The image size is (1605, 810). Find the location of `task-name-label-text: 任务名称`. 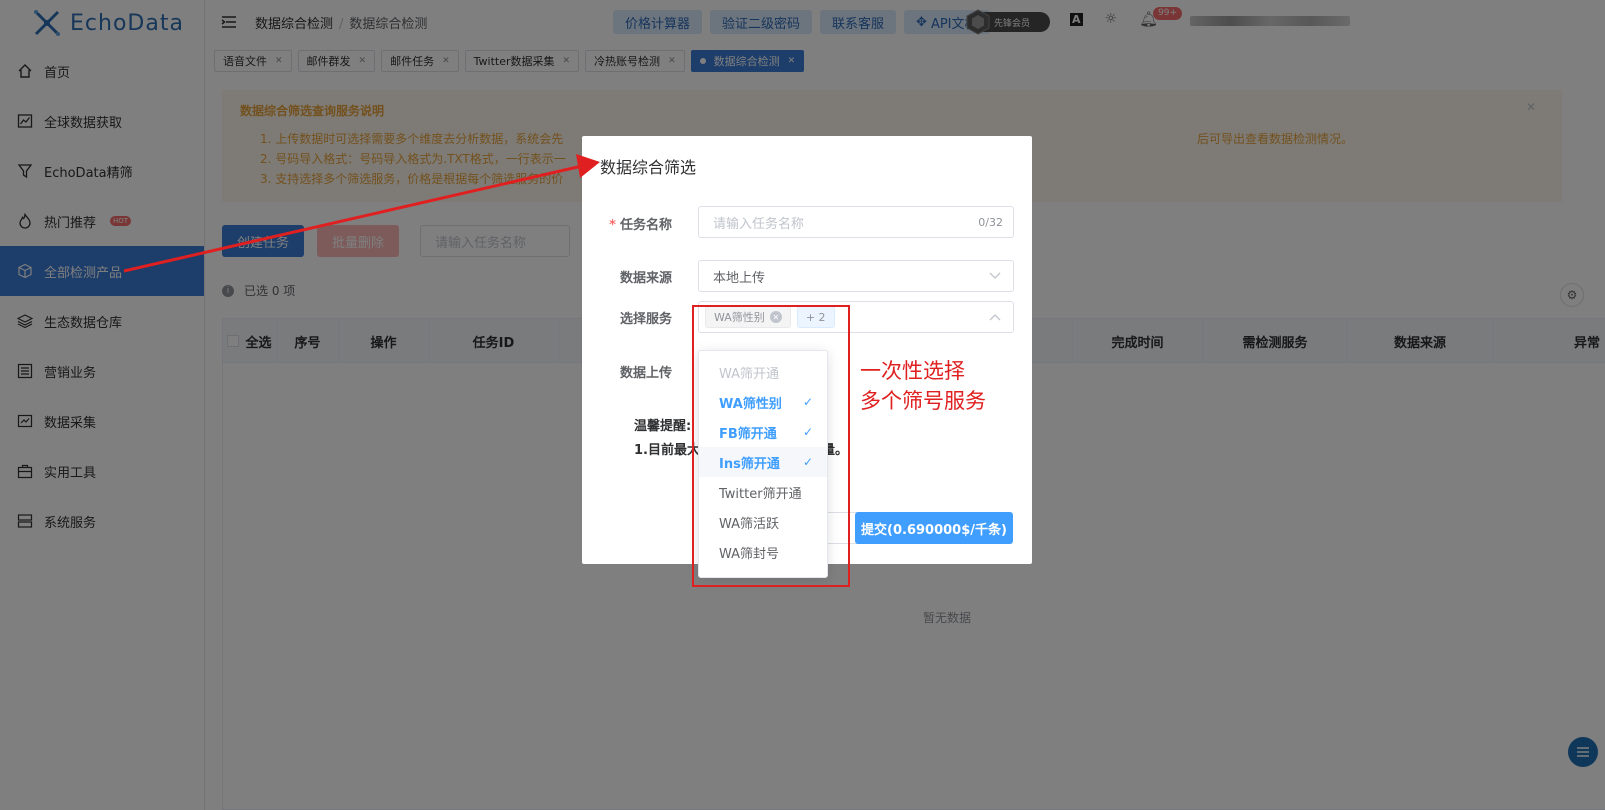

task-name-label-text: 任务名称 is located at coordinates (645, 225).